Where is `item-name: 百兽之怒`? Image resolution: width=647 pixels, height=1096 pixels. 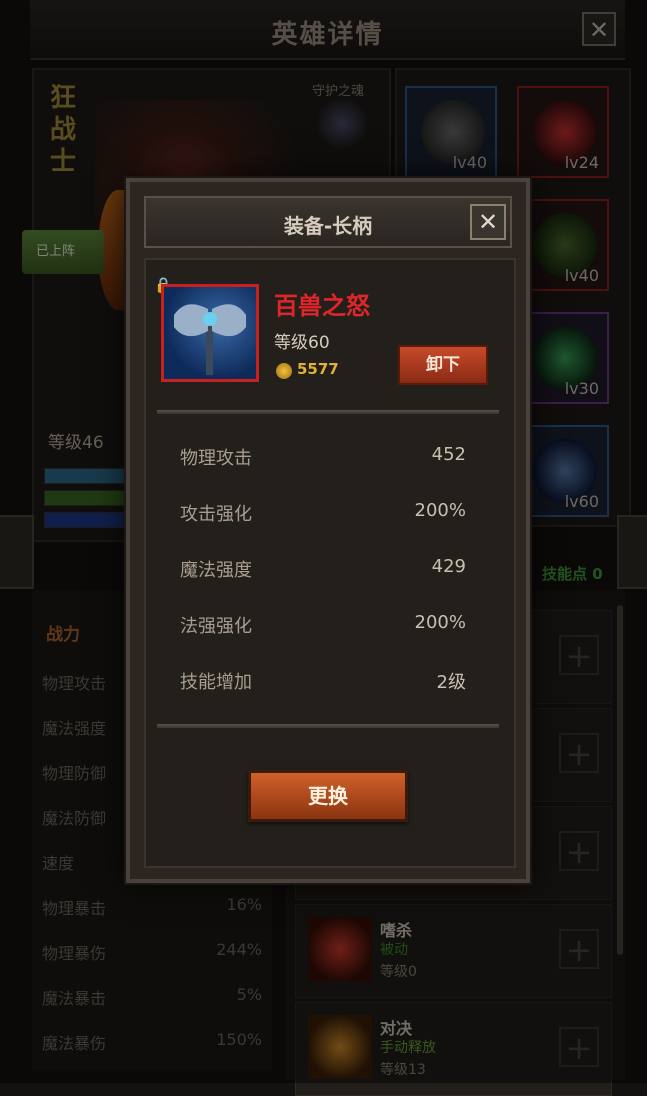 item-name: 百兽之怒 is located at coordinates (322, 306).